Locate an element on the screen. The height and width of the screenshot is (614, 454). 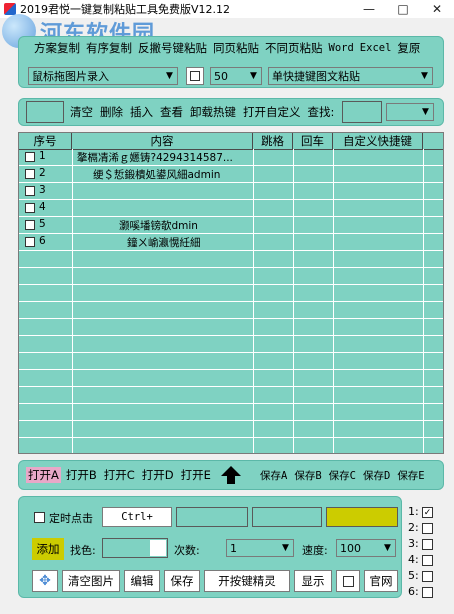
restore-button: 复原 is located at coordinates (408, 48).